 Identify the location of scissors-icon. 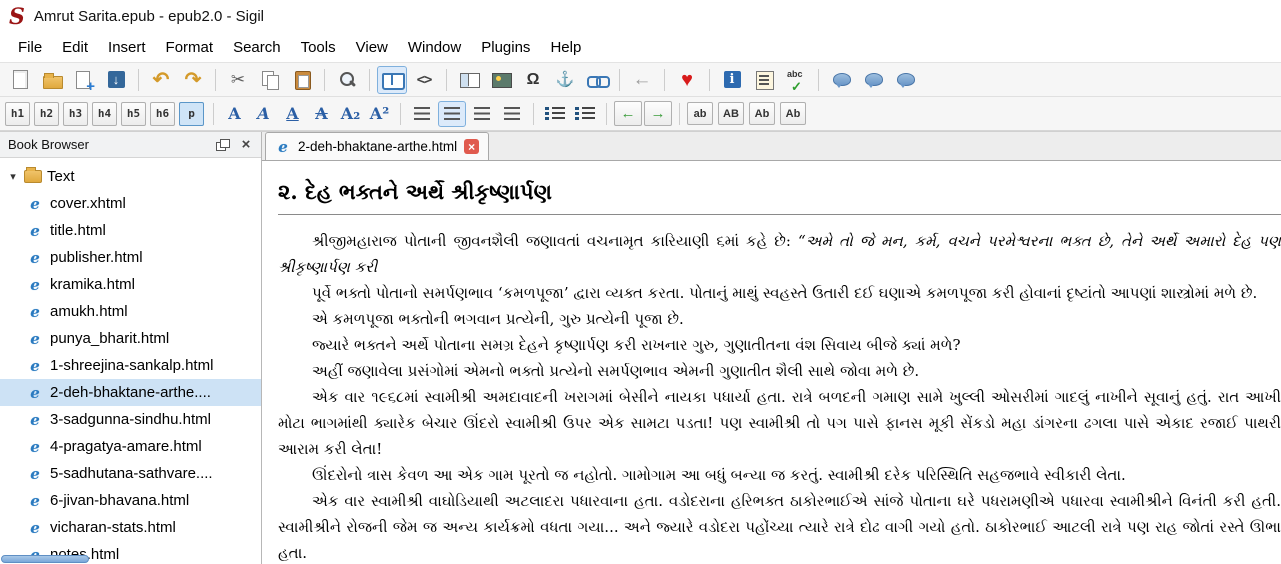
(238, 80).